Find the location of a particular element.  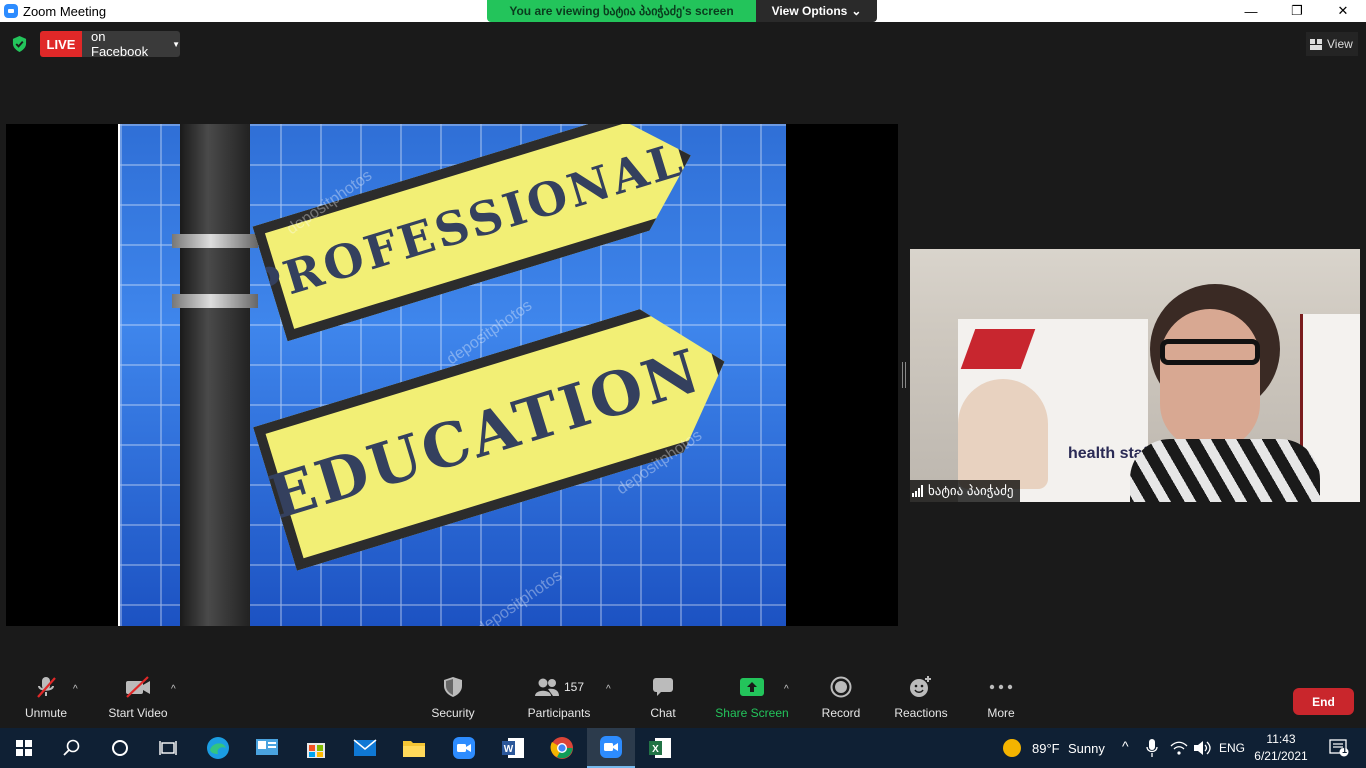

wifi-icon is located at coordinates (1179, 748).